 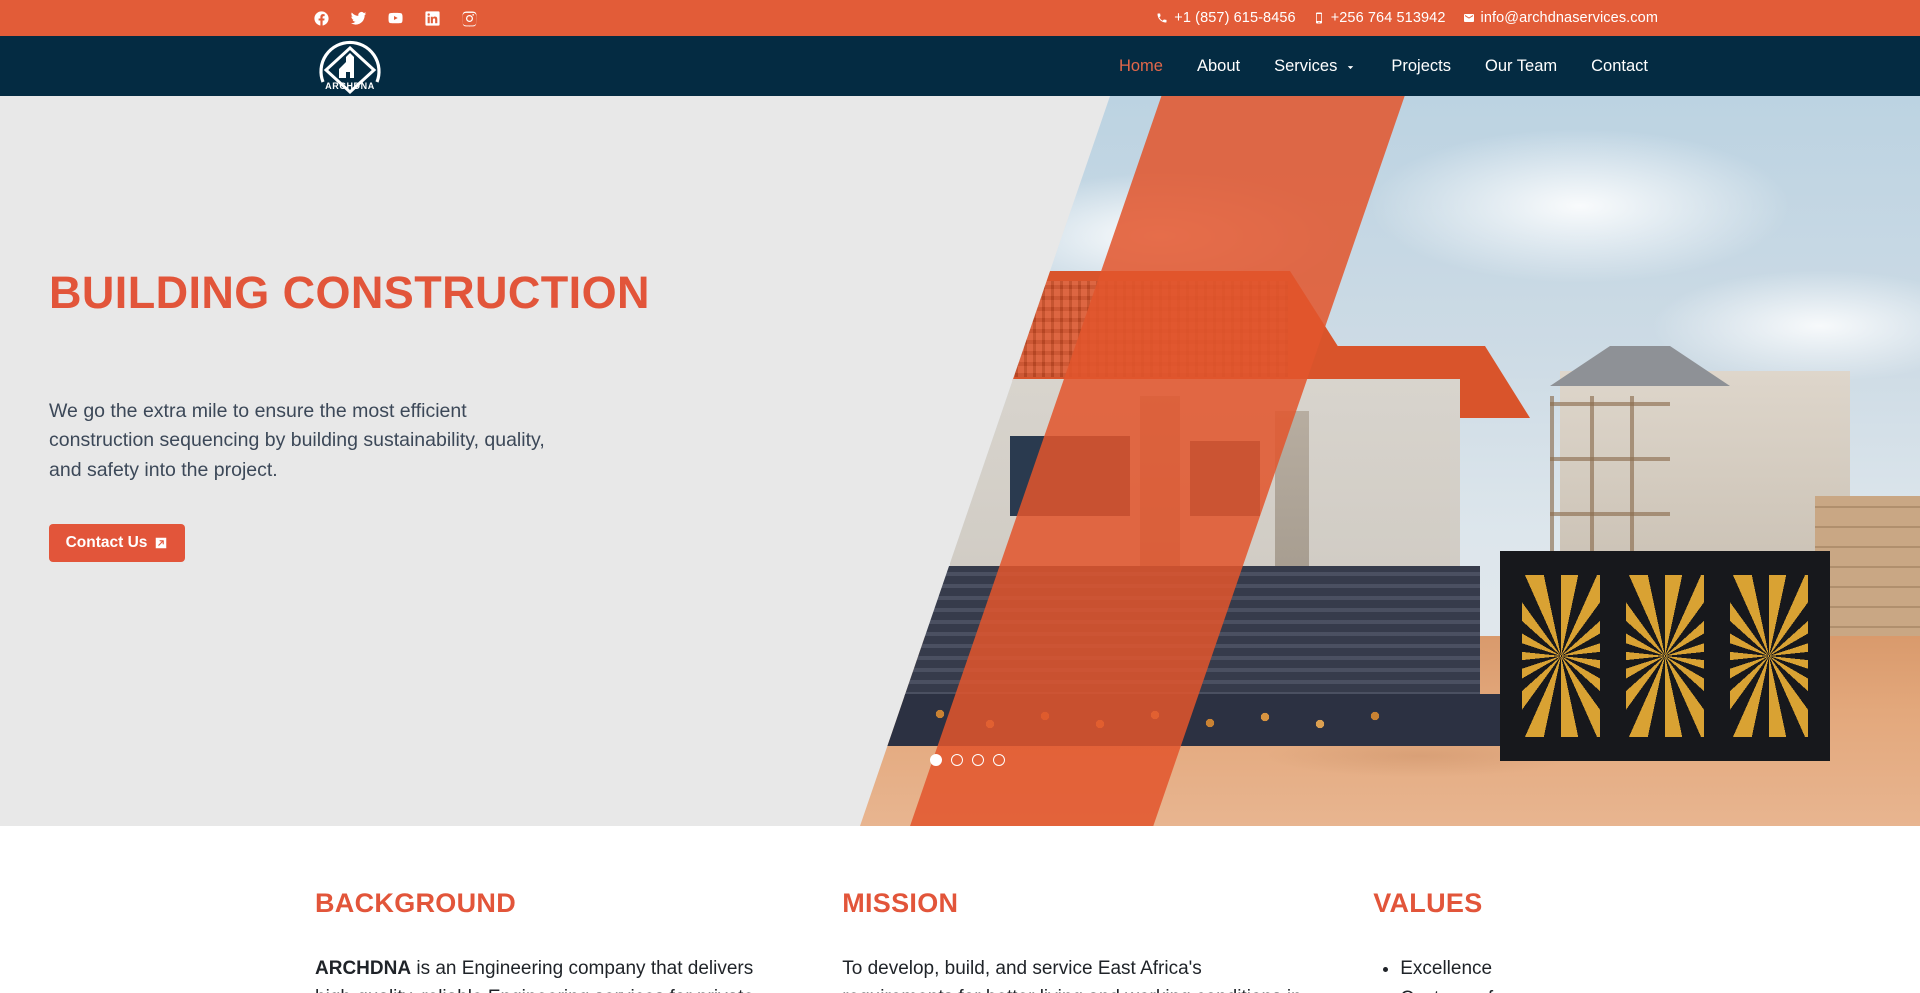 I want to click on nav-item-home: Home, so click(x=1141, y=66).